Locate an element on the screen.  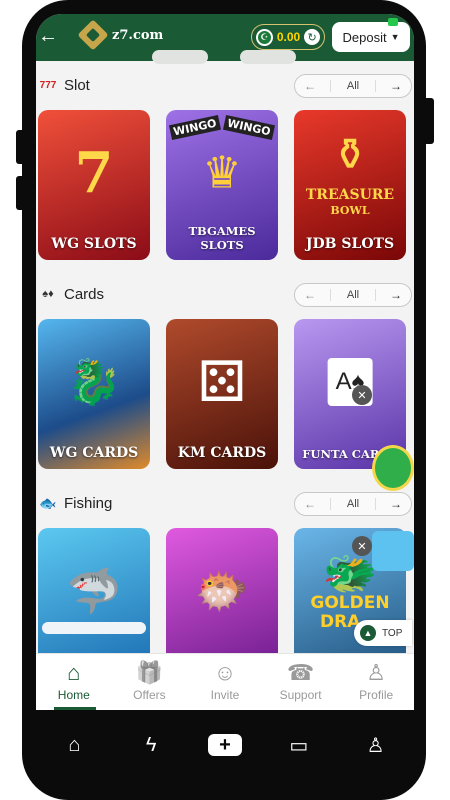
game-card-wg-cards: 🐉 WG CARDS is located at coordinates (94, 394).